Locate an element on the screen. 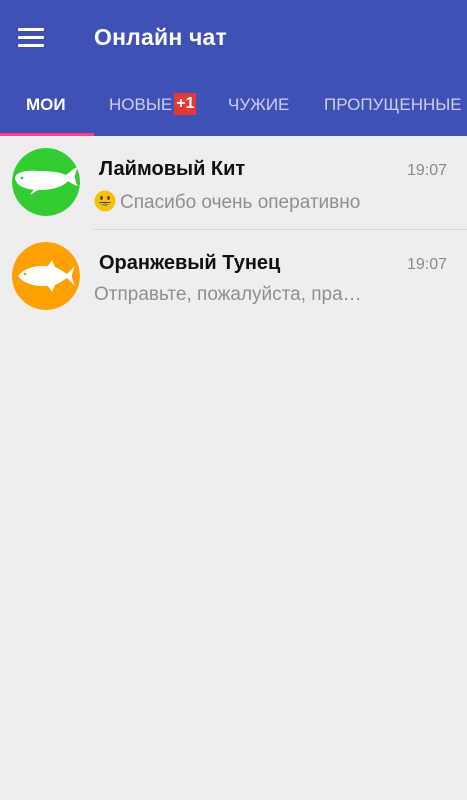 This screenshot has height=800, width=467. tab-mine: МОИ is located at coordinates (46, 108).